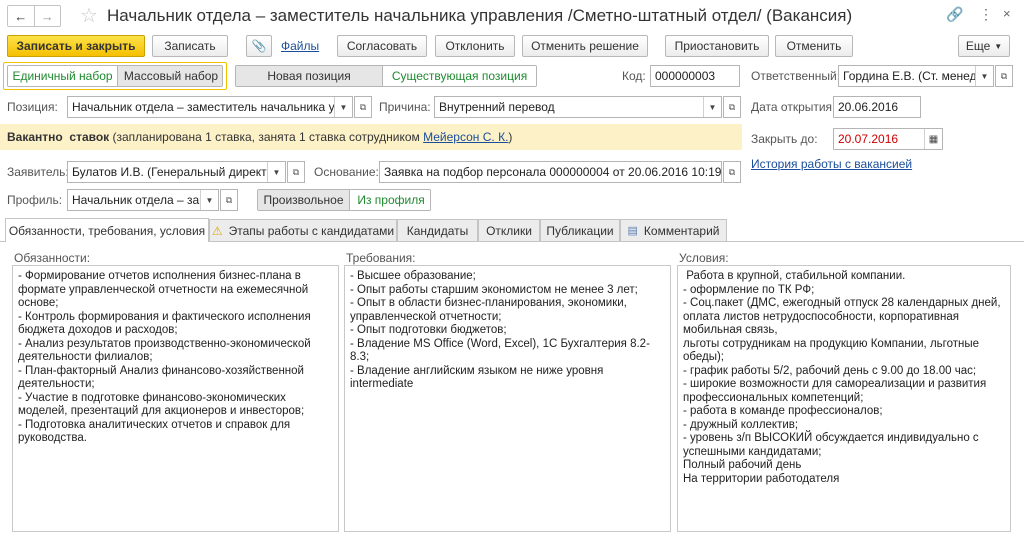 Image resolution: width=1024 pixels, height=545 pixels. I want to click on existing-position-option: Существующая позиция, so click(459, 76).